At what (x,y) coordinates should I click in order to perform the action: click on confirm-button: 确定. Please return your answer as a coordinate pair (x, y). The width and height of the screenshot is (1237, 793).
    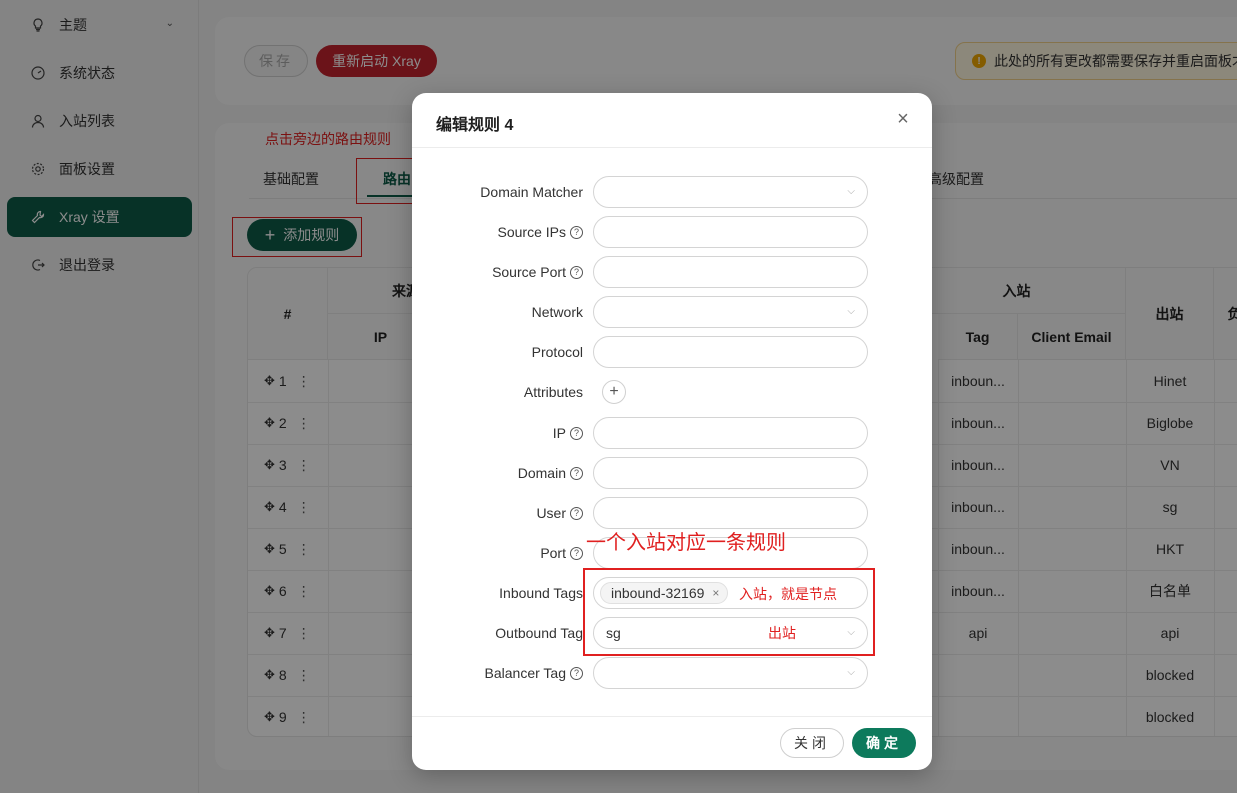
    Looking at the image, I should click on (884, 743).